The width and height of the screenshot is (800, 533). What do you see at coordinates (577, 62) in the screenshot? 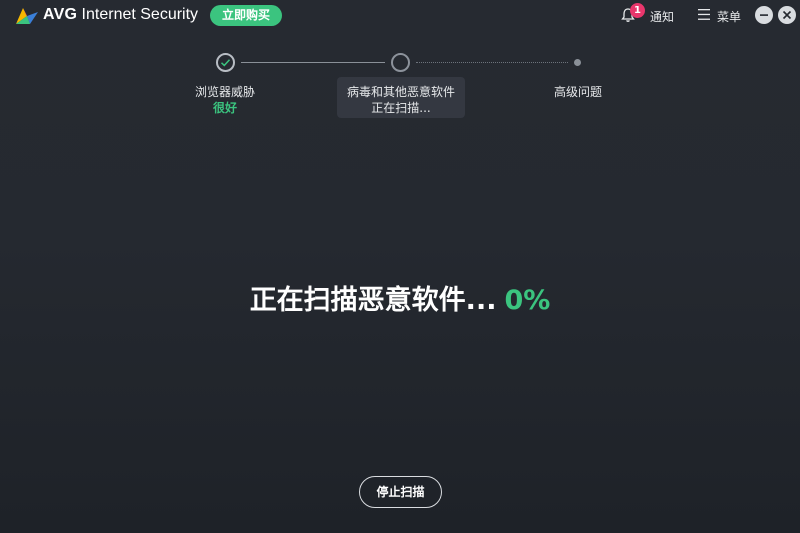
I see `step-advanced-indicator` at bounding box center [577, 62].